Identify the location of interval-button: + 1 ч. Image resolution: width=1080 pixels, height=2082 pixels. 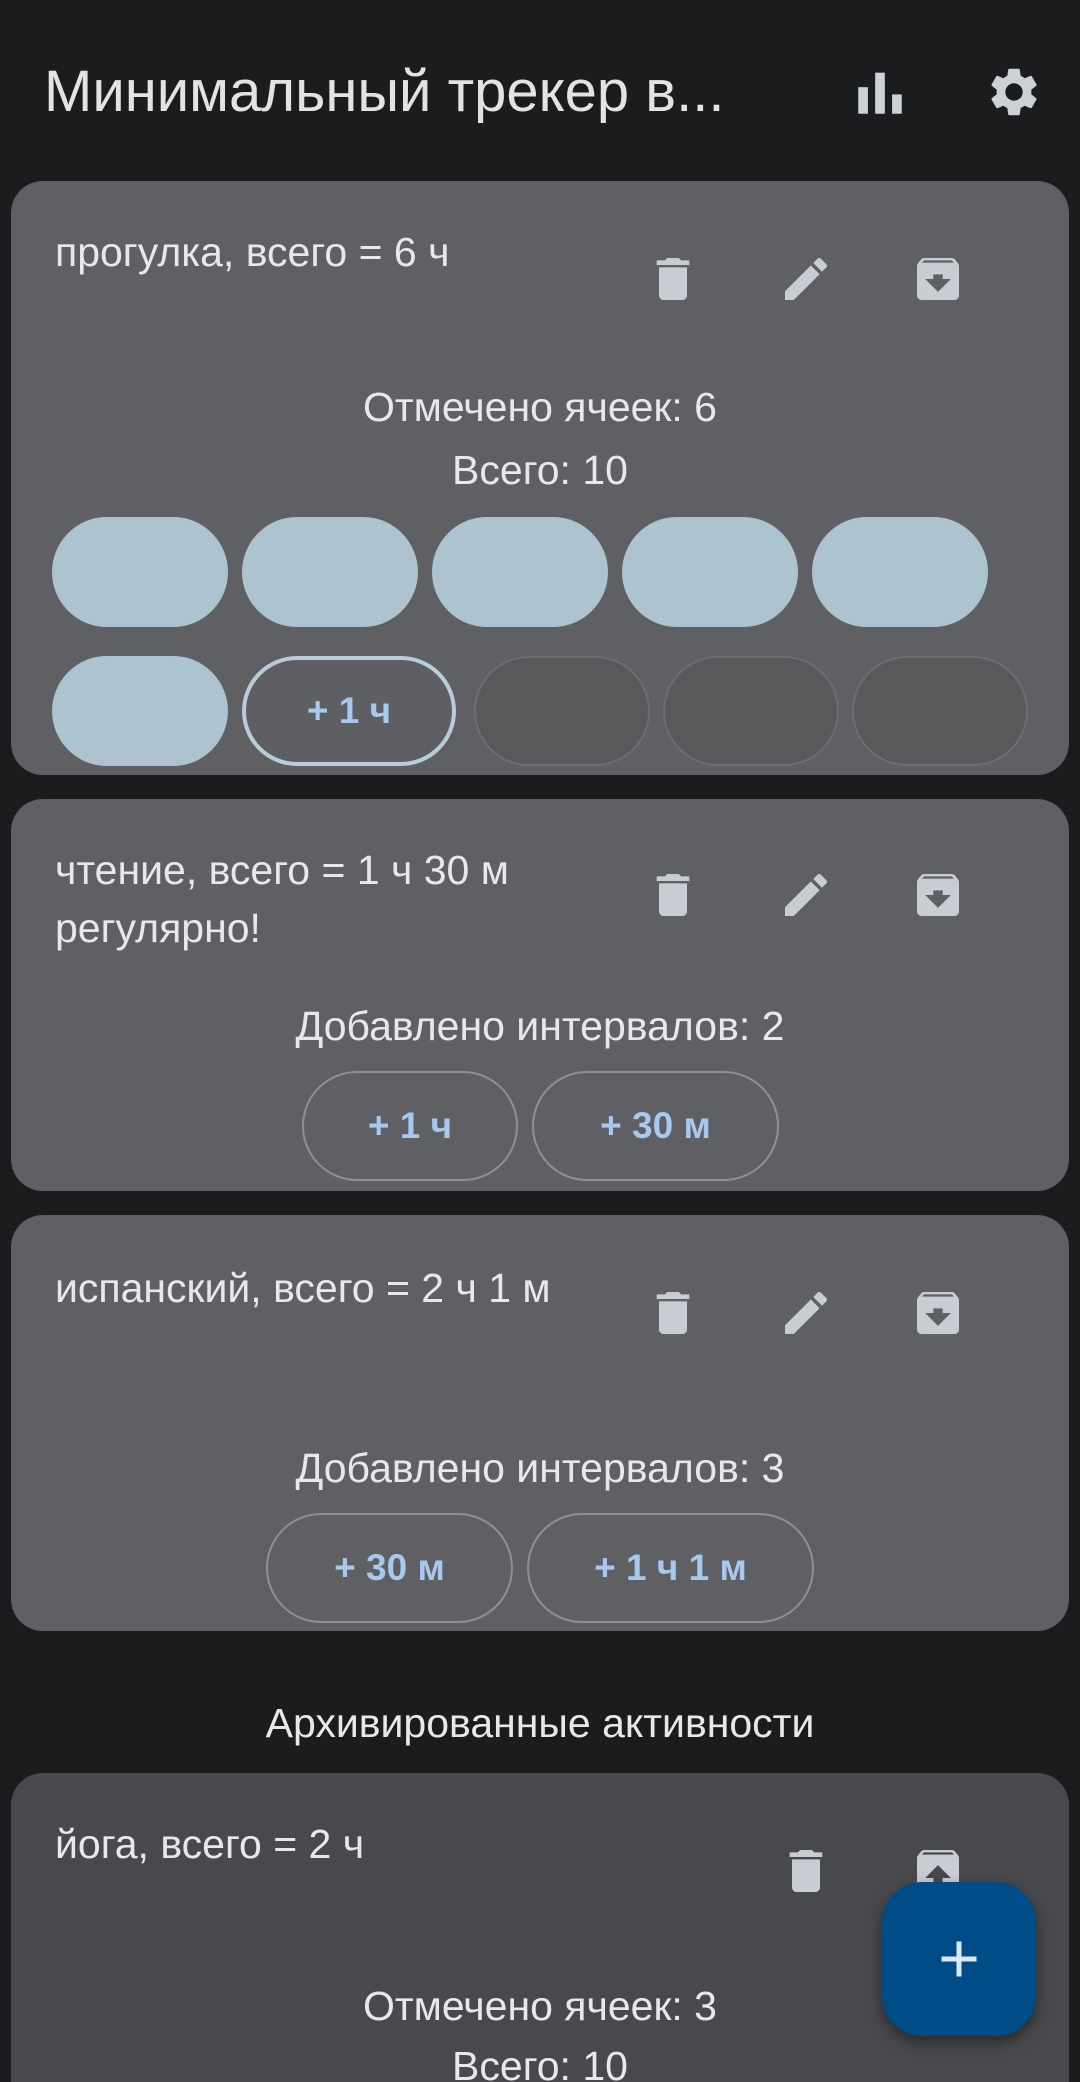
(410, 1126).